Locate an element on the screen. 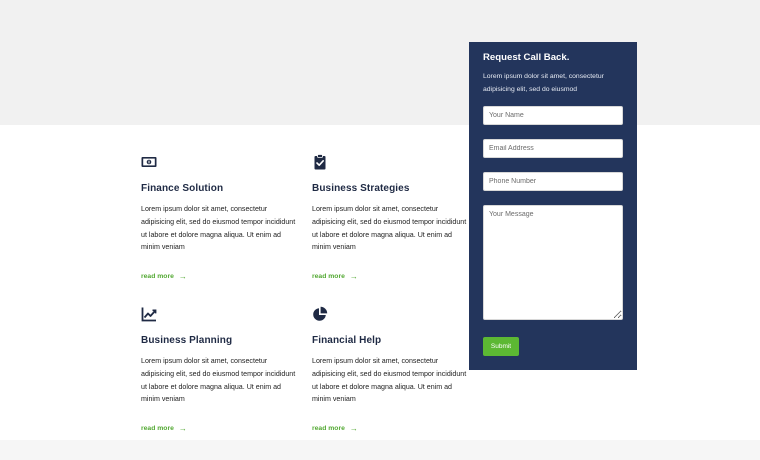 This screenshot has width=760, height=460. callback-title: Request Call Back. is located at coordinates (526, 57).